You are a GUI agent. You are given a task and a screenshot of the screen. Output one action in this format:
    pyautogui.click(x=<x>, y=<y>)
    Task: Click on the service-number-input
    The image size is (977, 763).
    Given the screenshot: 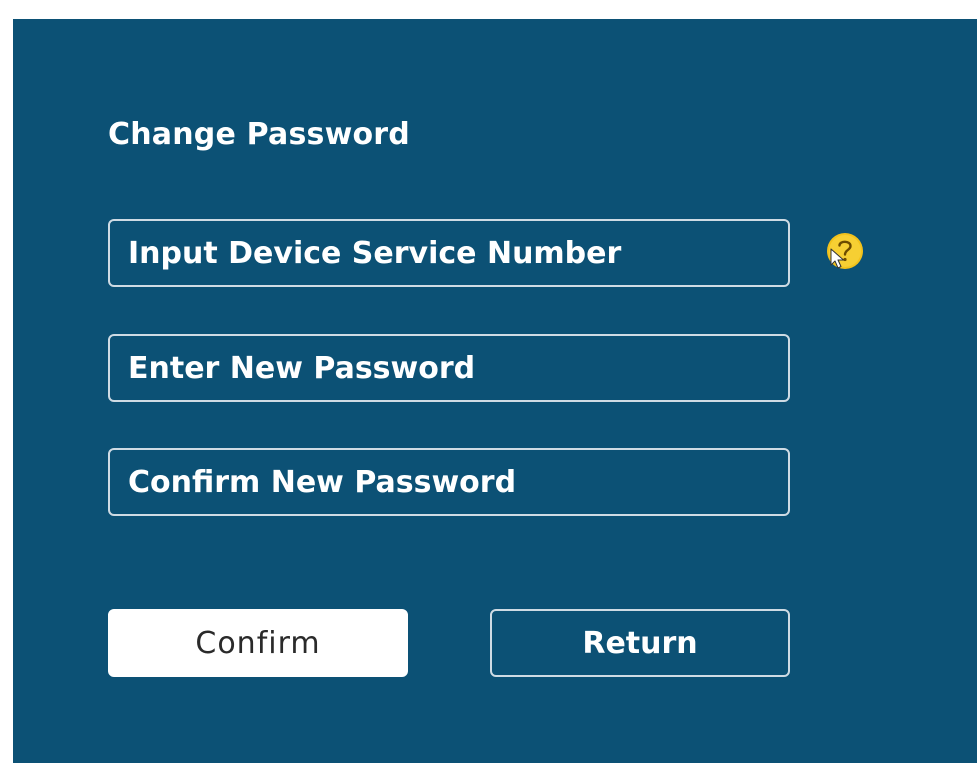 What is the action you would take?
    pyautogui.click(x=449, y=253)
    